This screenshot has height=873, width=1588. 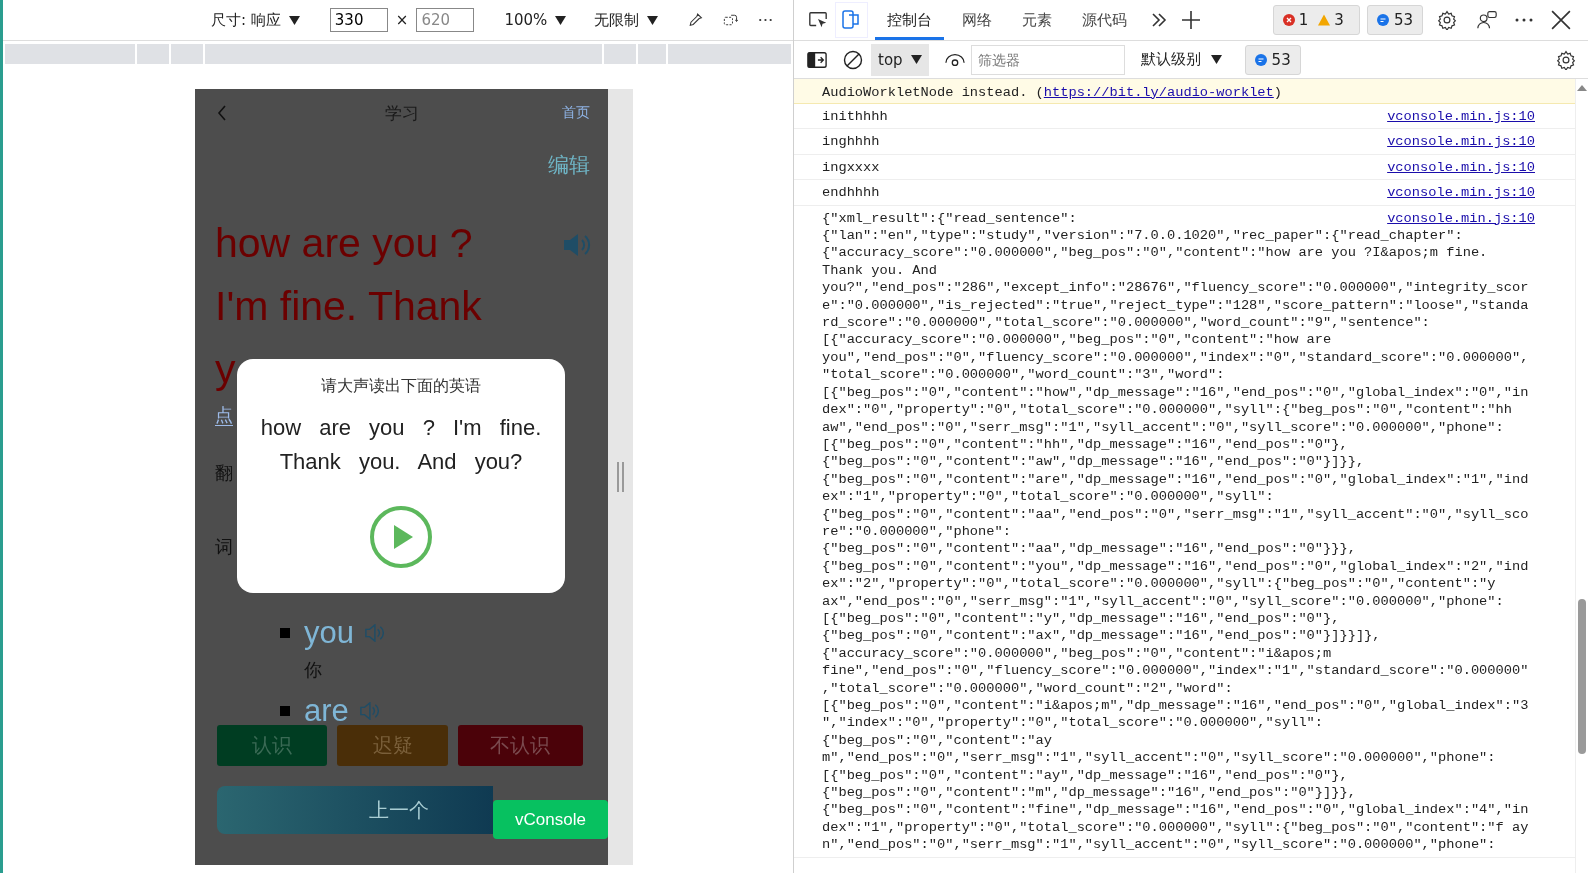 What do you see at coordinates (326, 709) in the screenshot?
I see `word-text: are` at bounding box center [326, 709].